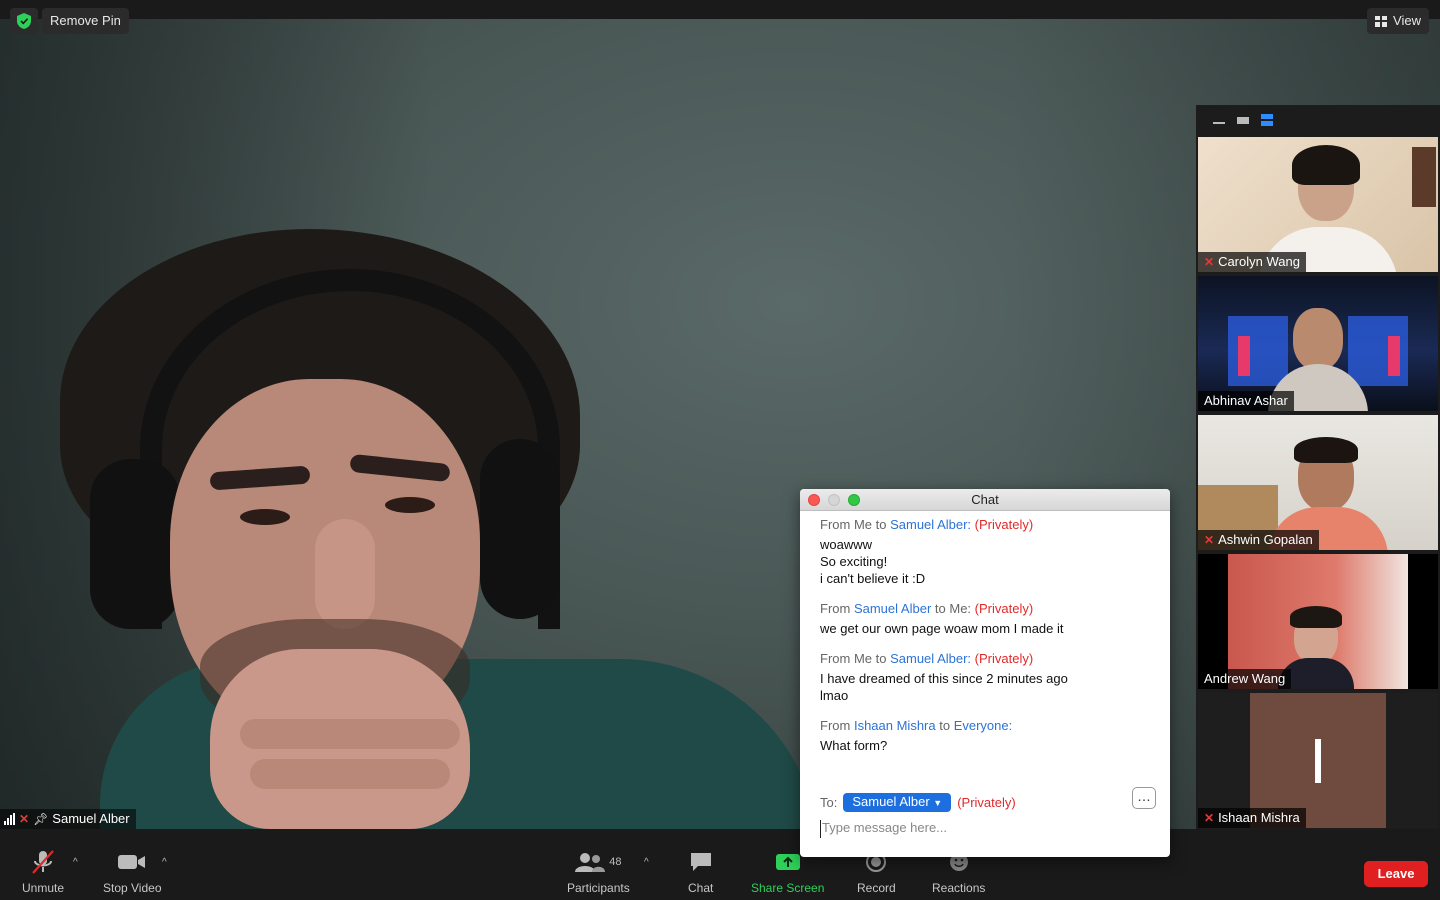 The height and width of the screenshot is (900, 1440). What do you see at coordinates (1243, 120) in the screenshot?
I see `active-speaker-icon` at bounding box center [1243, 120].